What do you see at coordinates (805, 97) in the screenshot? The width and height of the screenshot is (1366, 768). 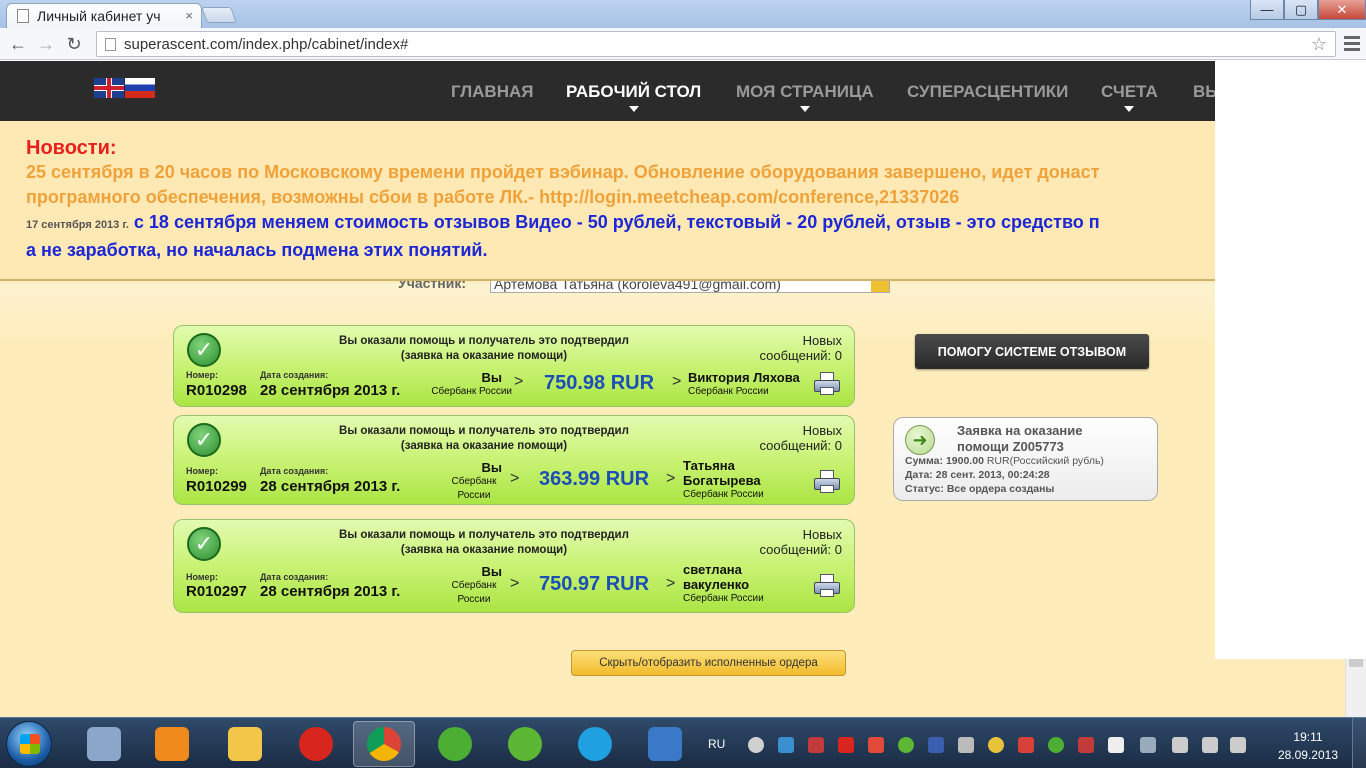 I see `nav-my-page: МОЯ СТРАНИЦА` at bounding box center [805, 97].